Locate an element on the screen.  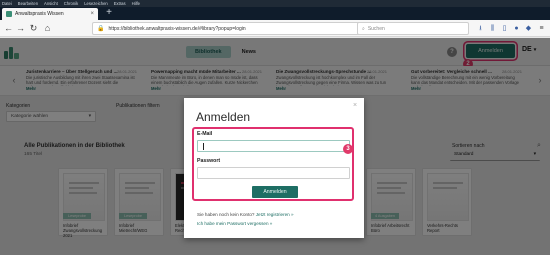
search-field: ⌕ Suchen is located at coordinates (413, 28).